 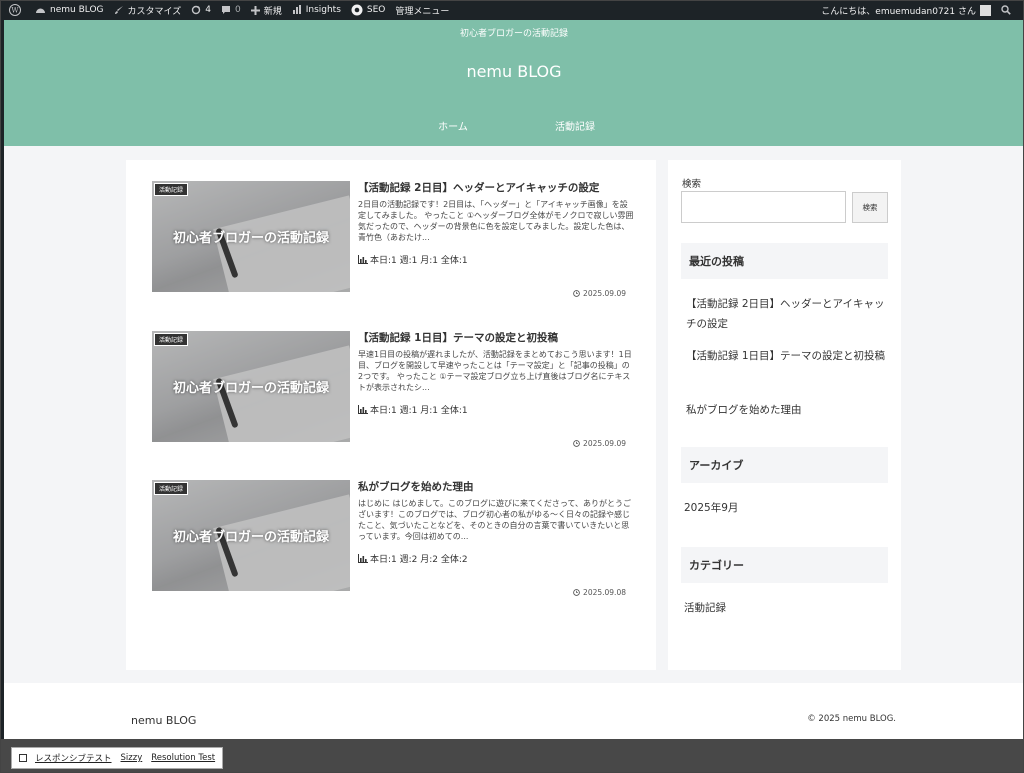 I want to click on admin-menu-link: 管理メニュー, so click(x=422, y=10).